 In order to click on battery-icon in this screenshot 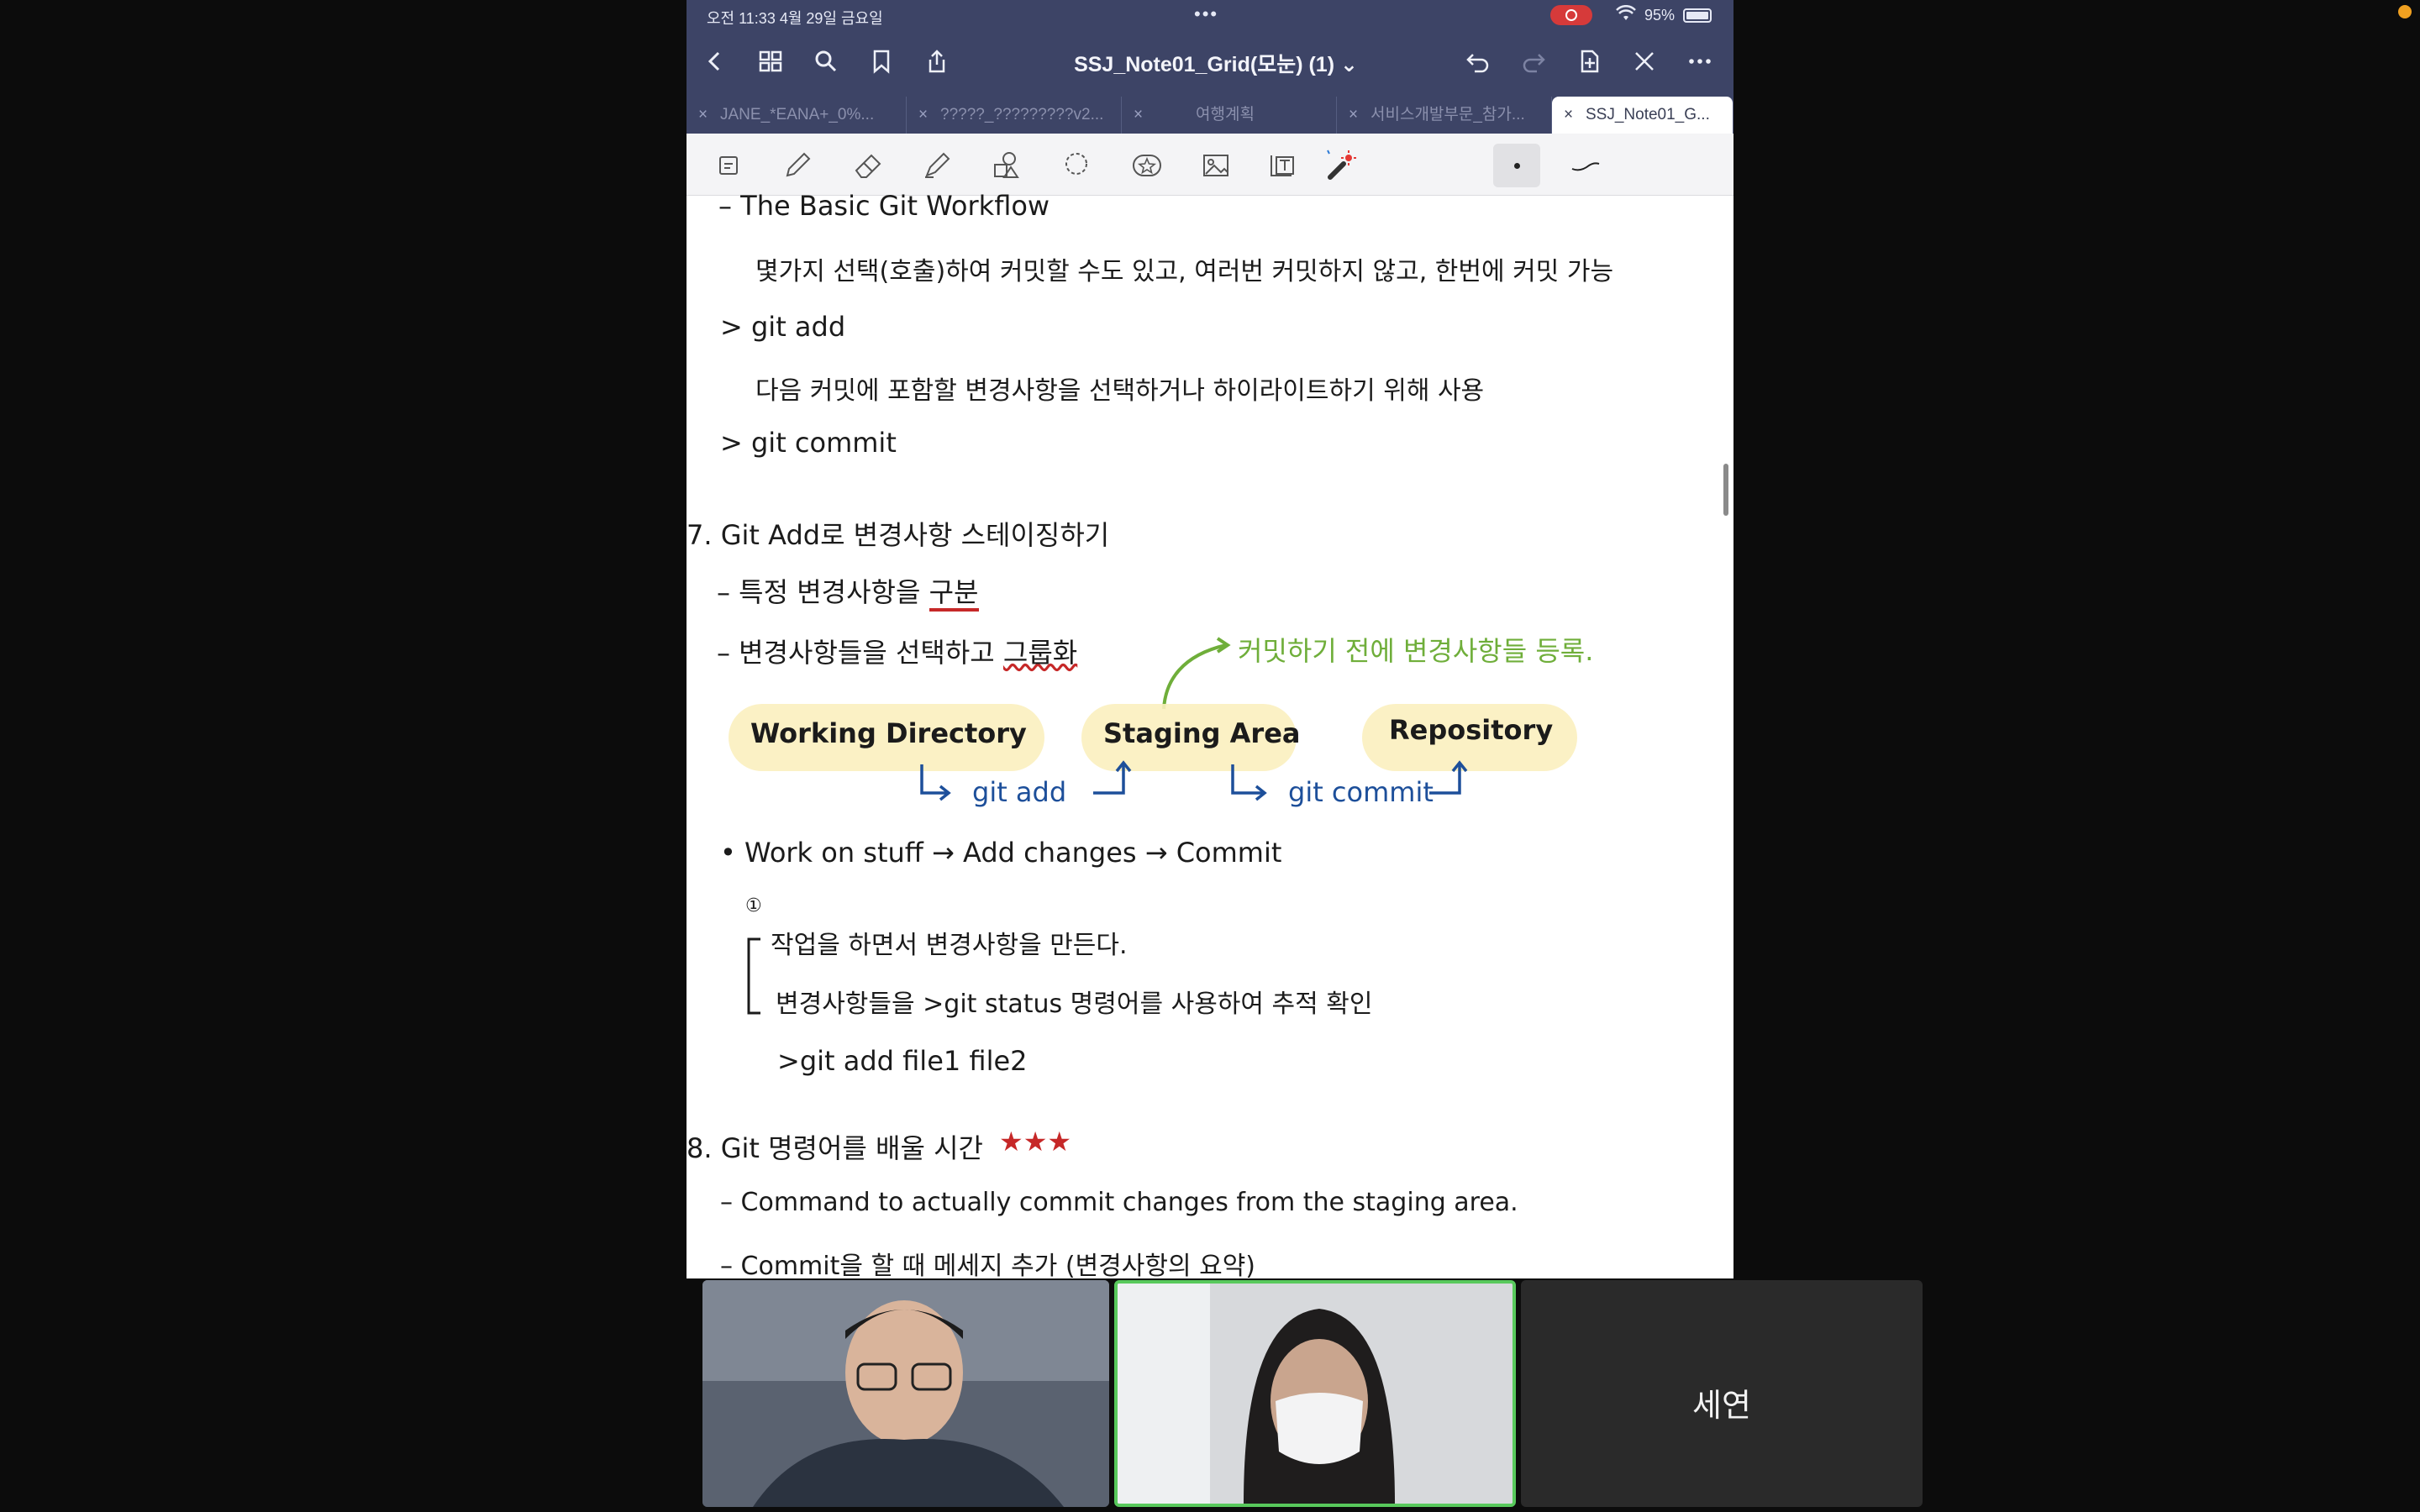, I will do `click(1697, 15)`.